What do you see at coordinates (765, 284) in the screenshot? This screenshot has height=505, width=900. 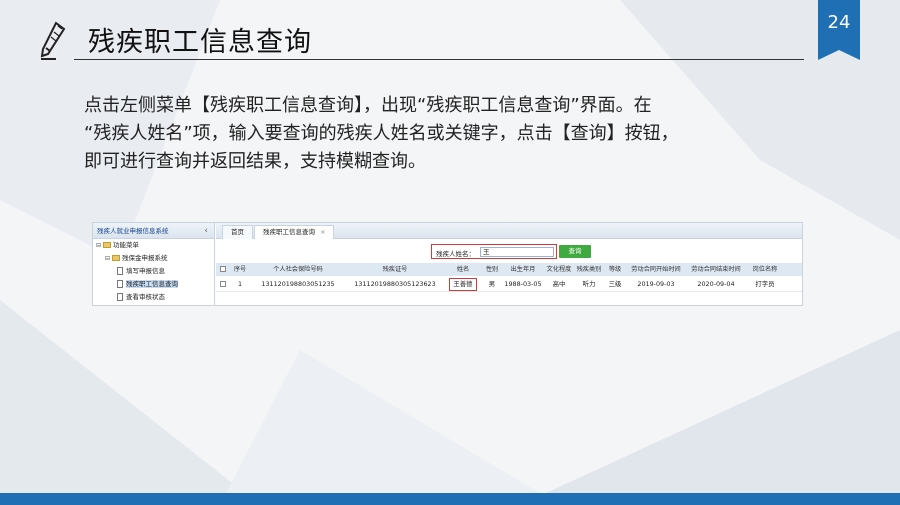 I see `table-cell: 打字员` at bounding box center [765, 284].